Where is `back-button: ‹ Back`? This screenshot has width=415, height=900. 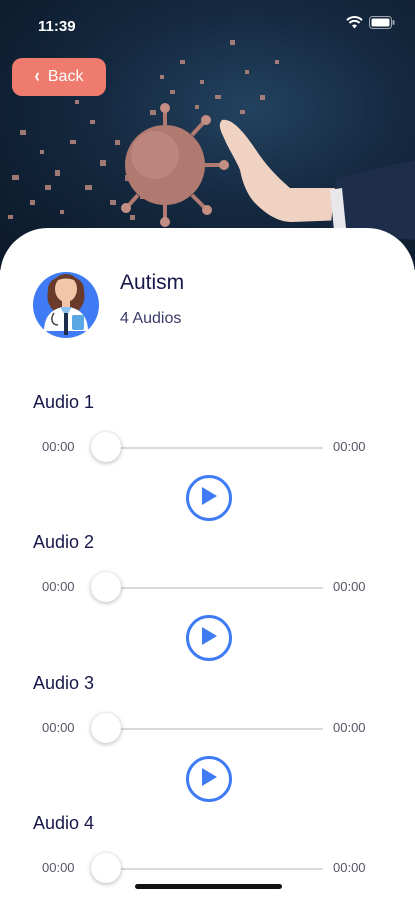 back-button: ‹ Back is located at coordinates (59, 77).